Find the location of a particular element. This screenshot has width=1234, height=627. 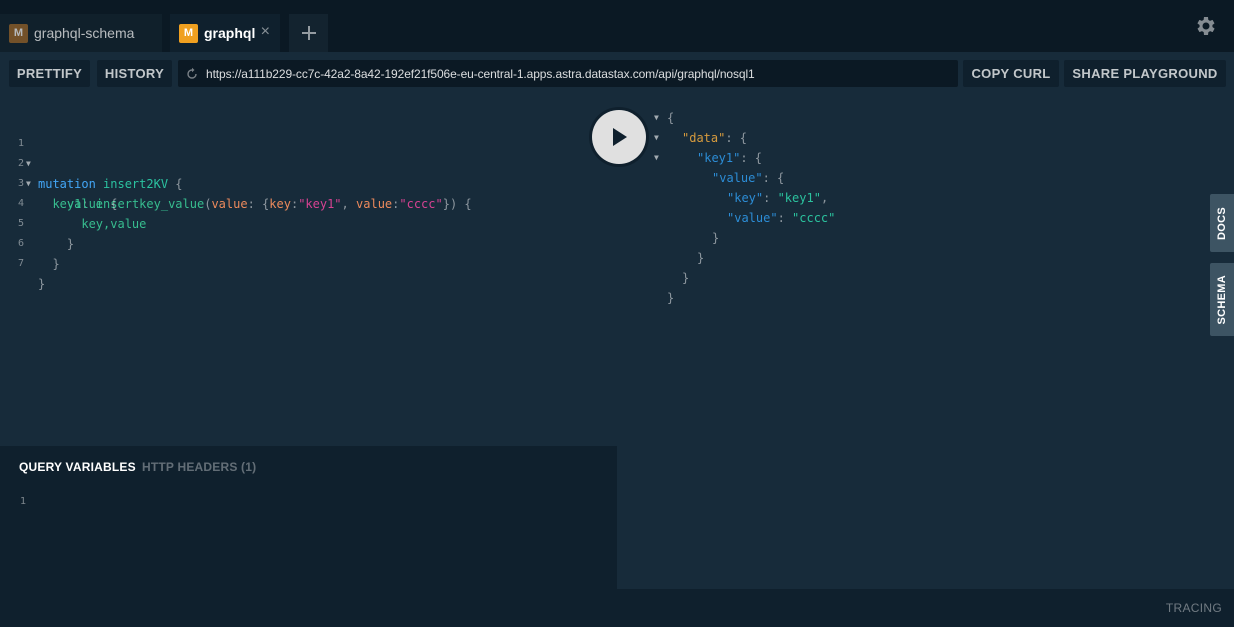

line-number: 1 is located at coordinates (23, 501).